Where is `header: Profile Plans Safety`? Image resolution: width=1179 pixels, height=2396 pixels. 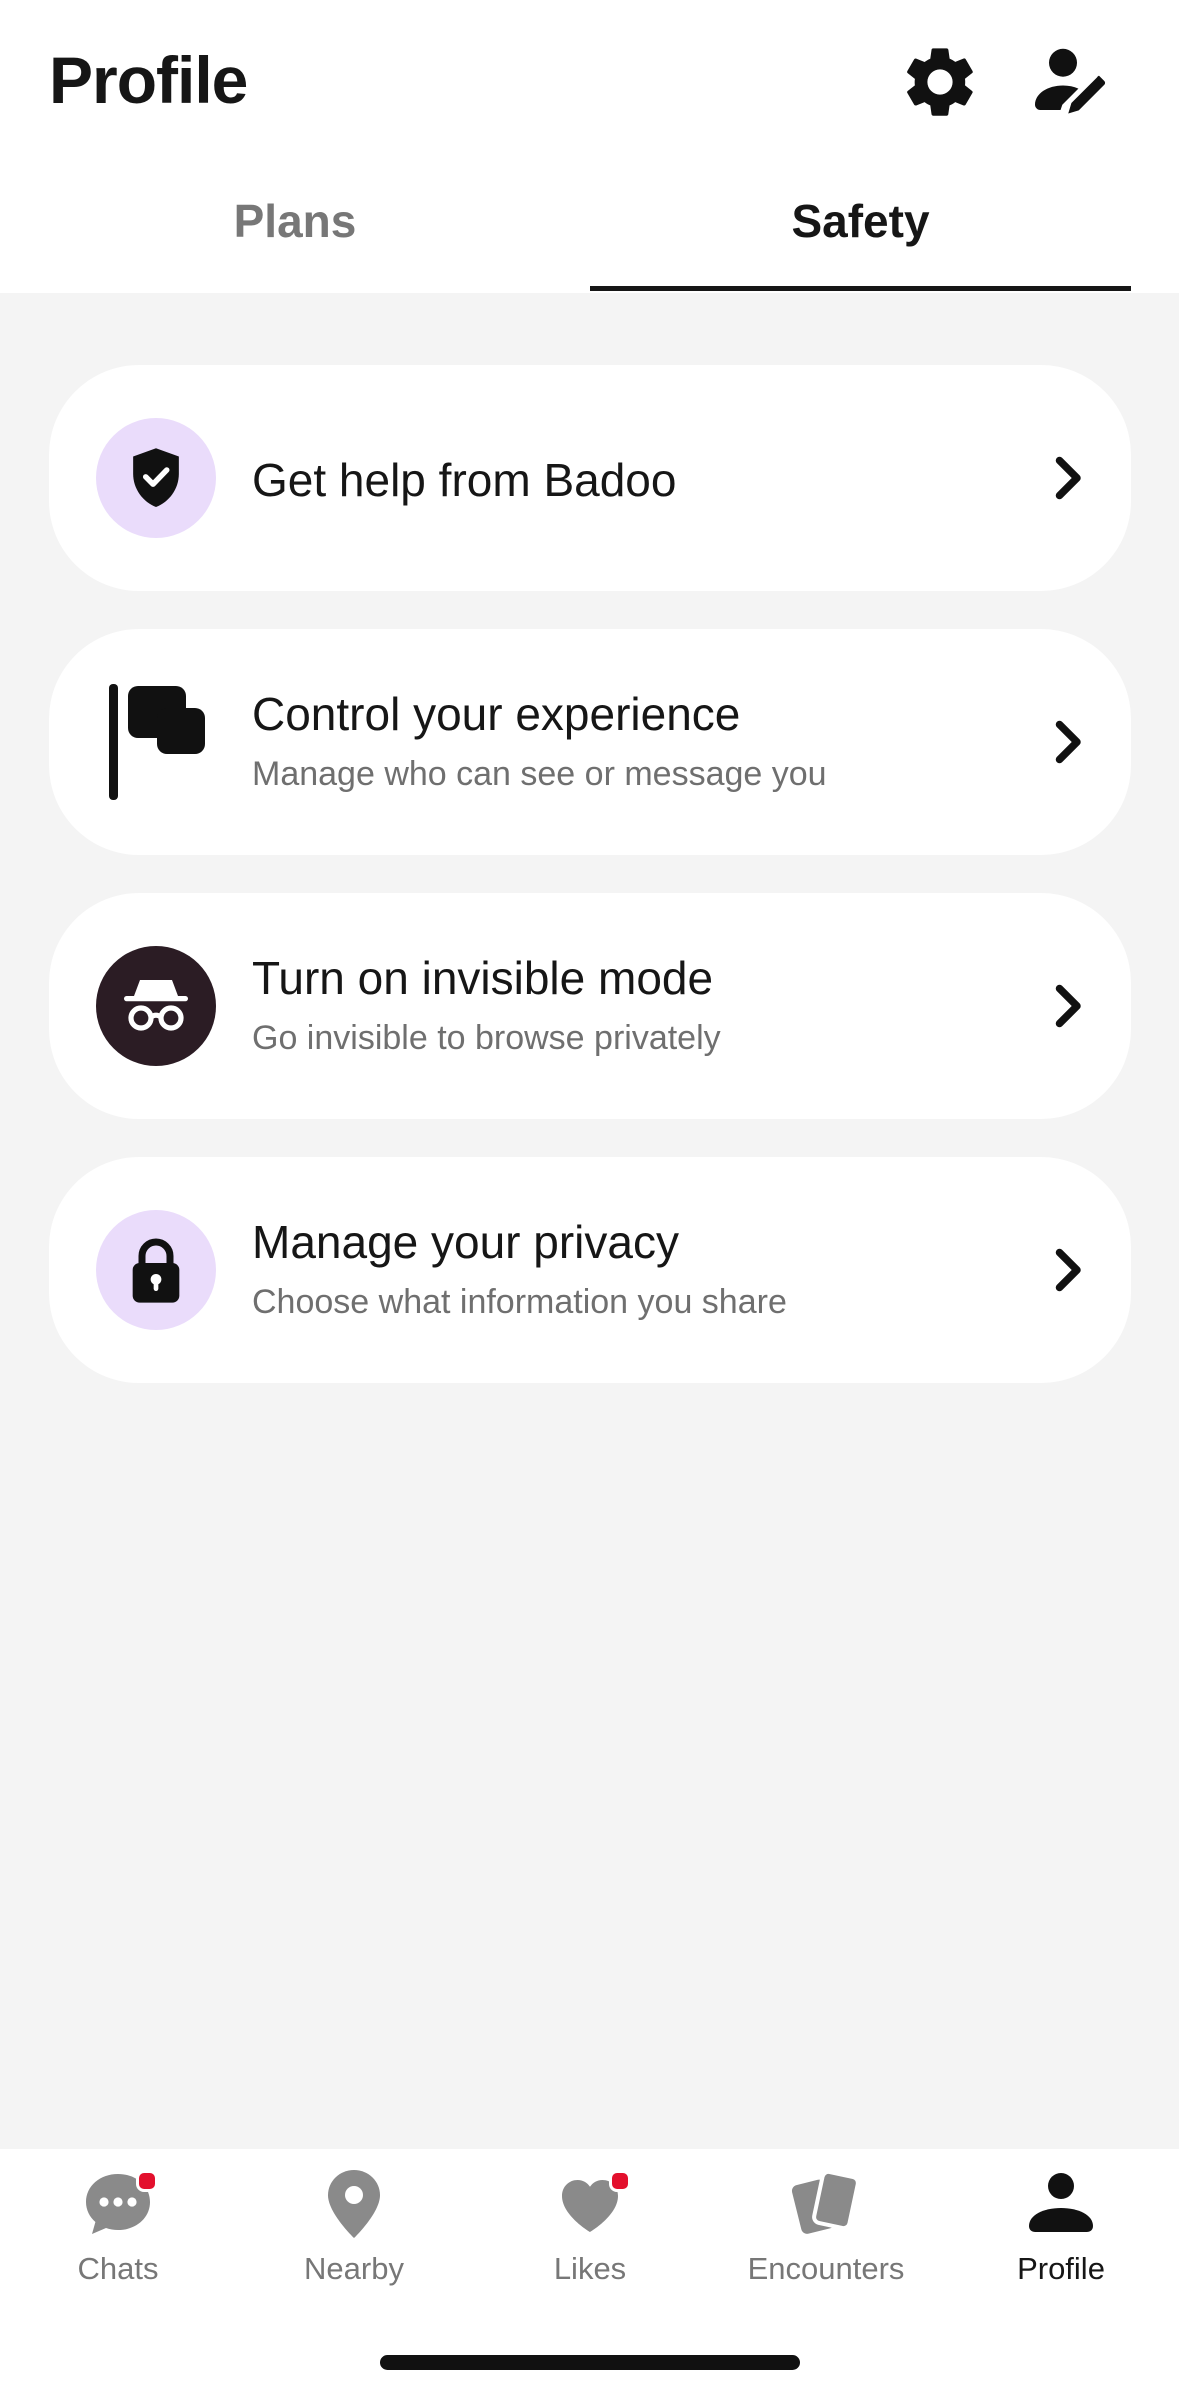 header: Profile Plans Safety is located at coordinates (589, 146).